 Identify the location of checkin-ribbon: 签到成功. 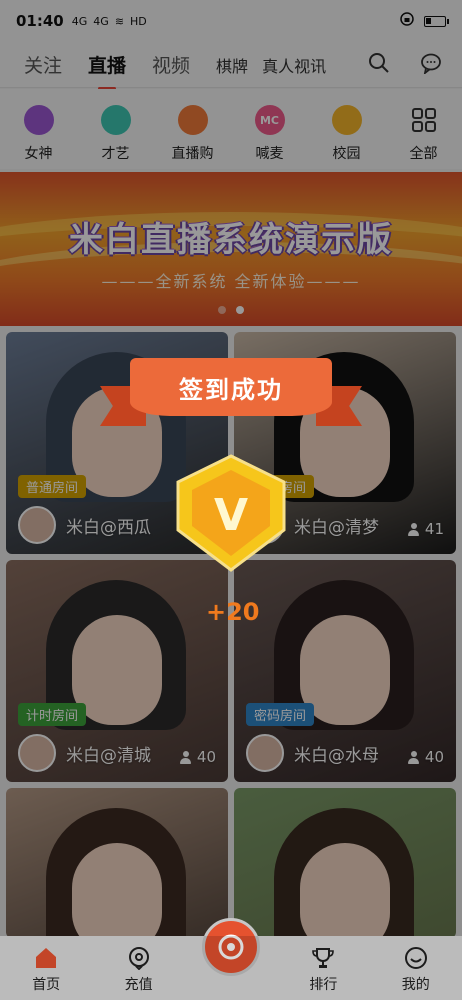
(231, 392).